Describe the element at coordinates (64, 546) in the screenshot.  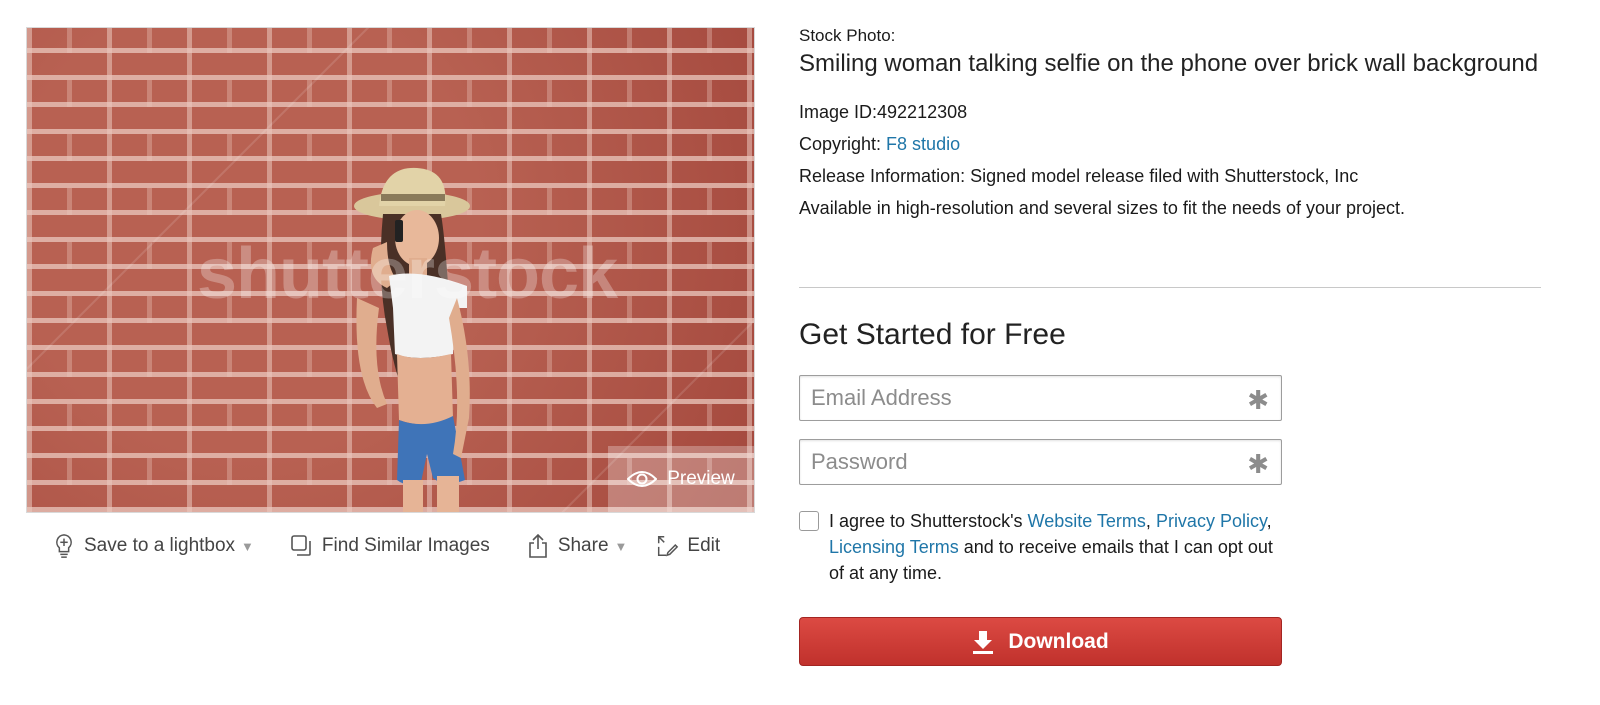
I see `lightbulb-plus-icon` at that location.